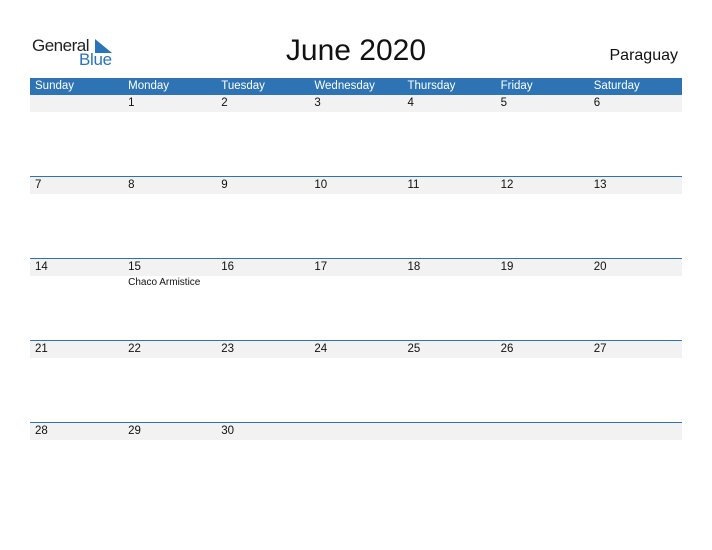 Image resolution: width=712 pixels, height=550 pixels. I want to click on weekday-sunday: Sunday, so click(55, 86).